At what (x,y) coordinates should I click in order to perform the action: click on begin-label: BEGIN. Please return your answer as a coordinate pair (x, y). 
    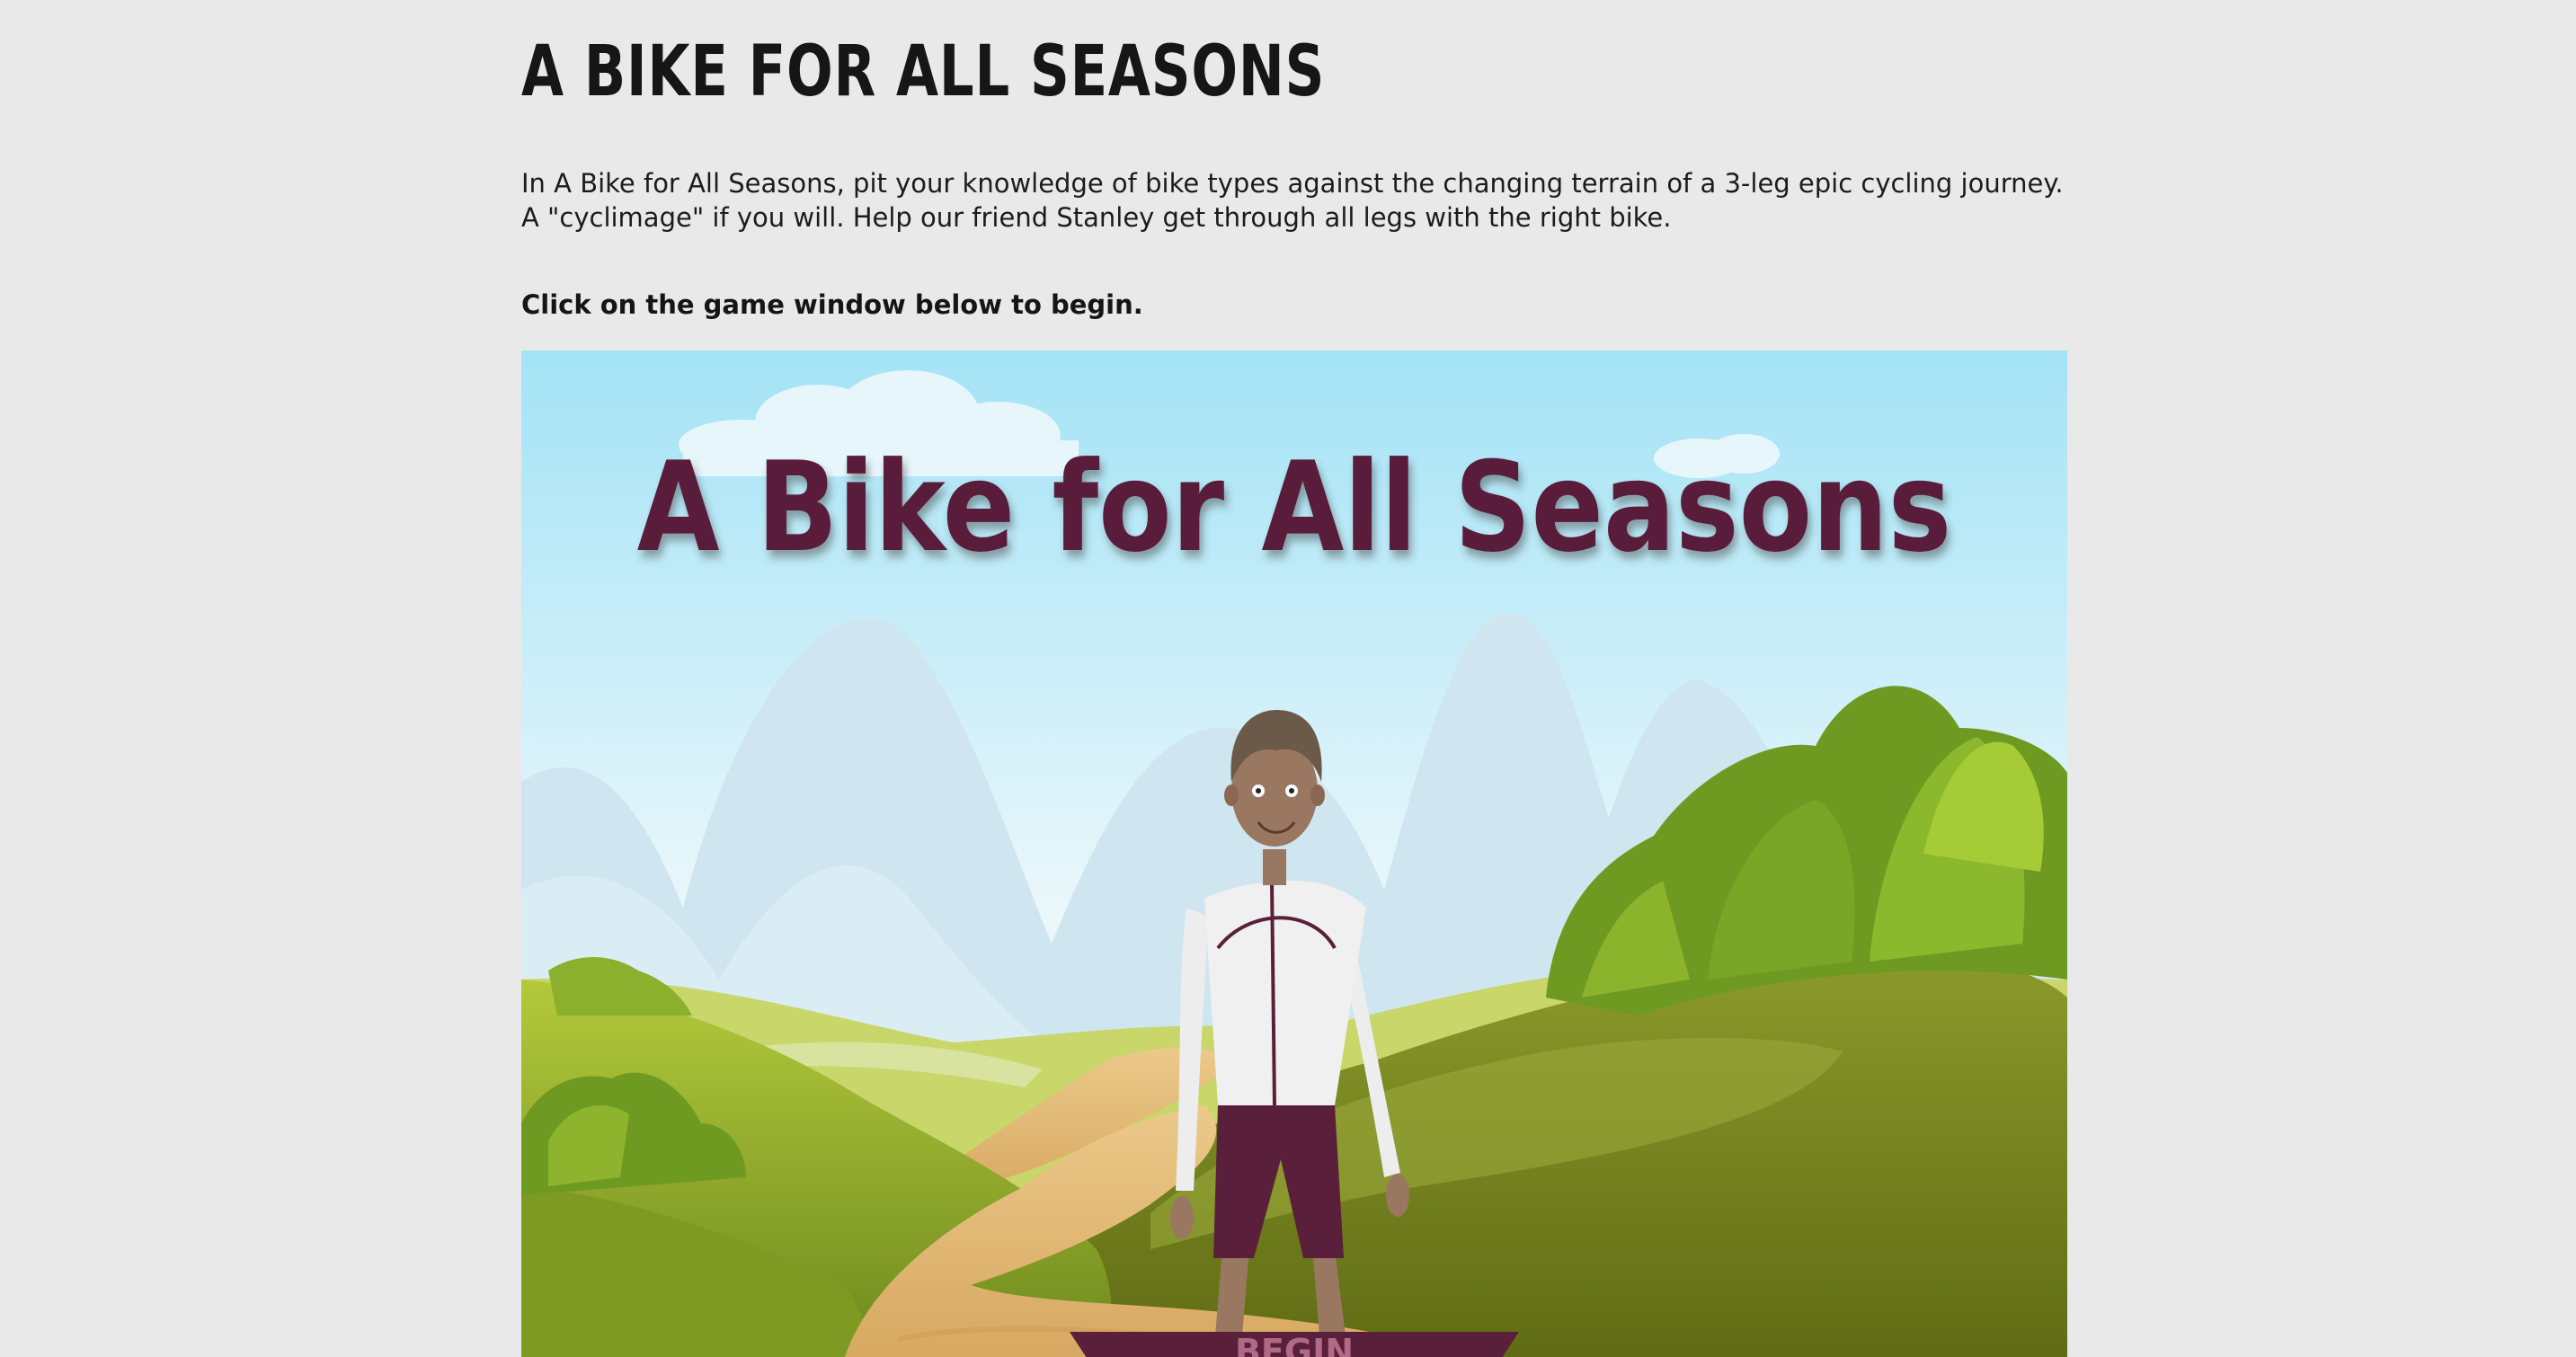
    Looking at the image, I should click on (1294, 1344).